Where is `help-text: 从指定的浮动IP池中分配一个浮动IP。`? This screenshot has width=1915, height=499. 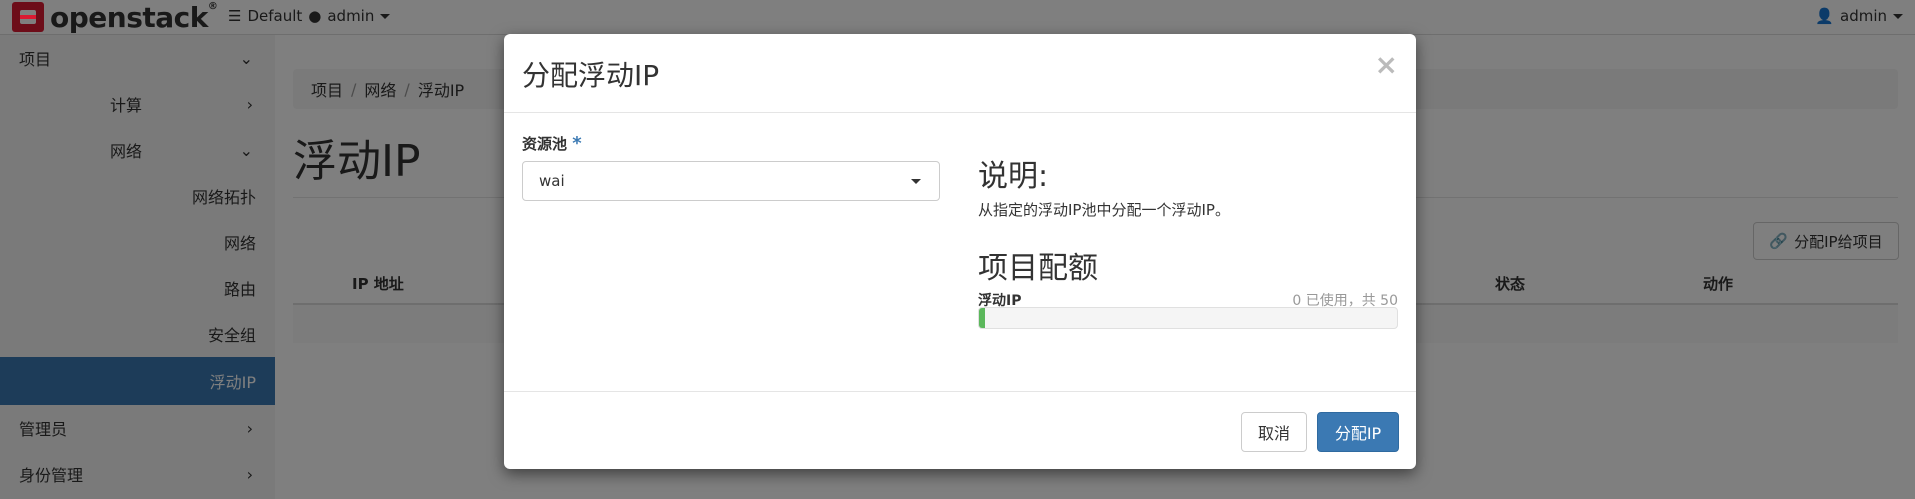
help-text: 从指定的浮动IP池中分配一个浮动IP。 is located at coordinates (1104, 210).